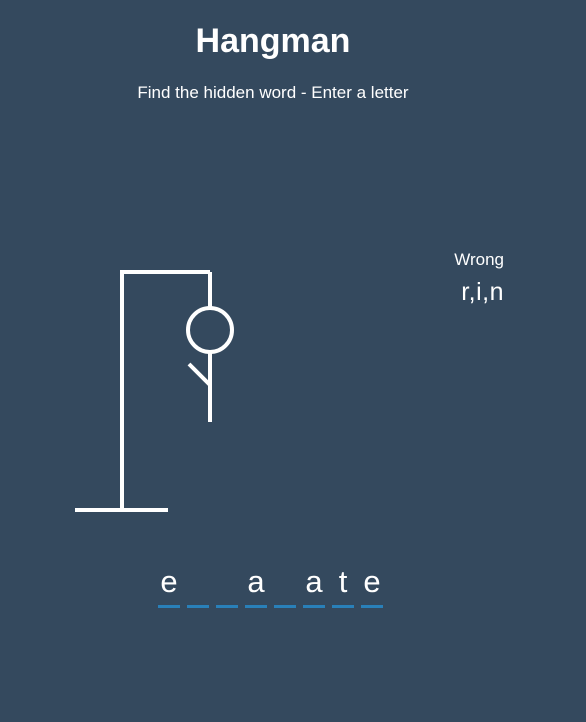  I want to click on hidden-word: e a a t e, so click(274, 585).